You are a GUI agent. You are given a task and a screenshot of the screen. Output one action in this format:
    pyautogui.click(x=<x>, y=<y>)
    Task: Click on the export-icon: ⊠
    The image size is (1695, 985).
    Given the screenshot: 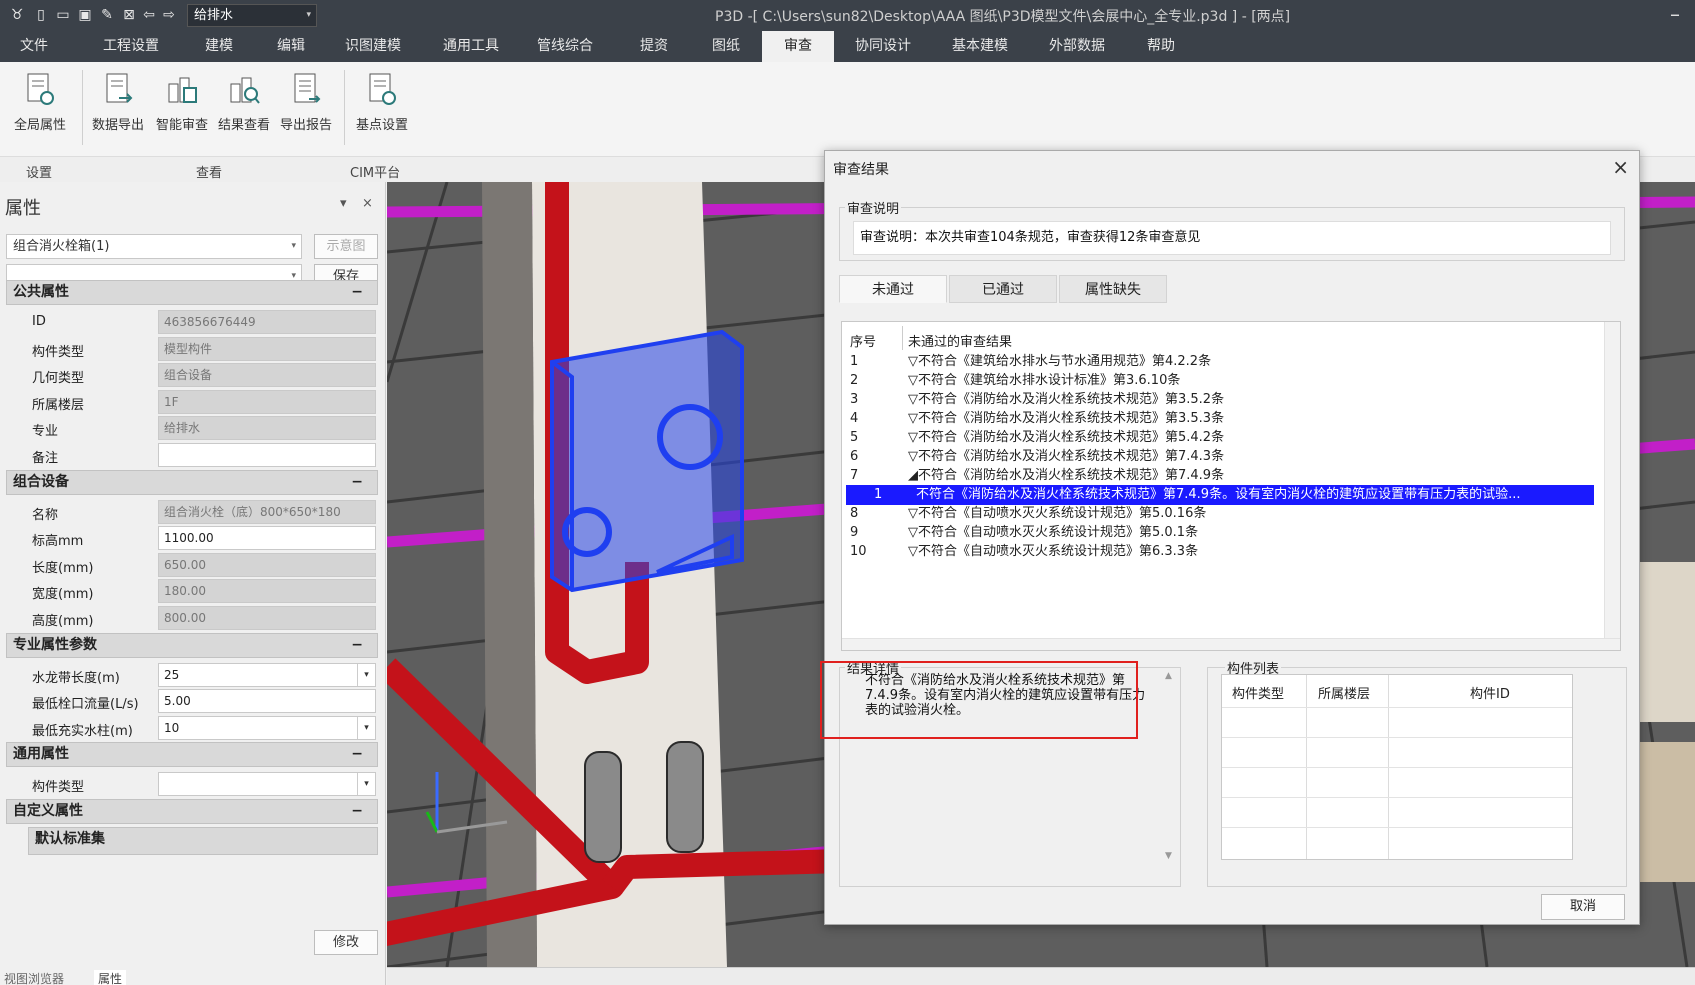 What is the action you would take?
    pyautogui.click(x=129, y=15)
    